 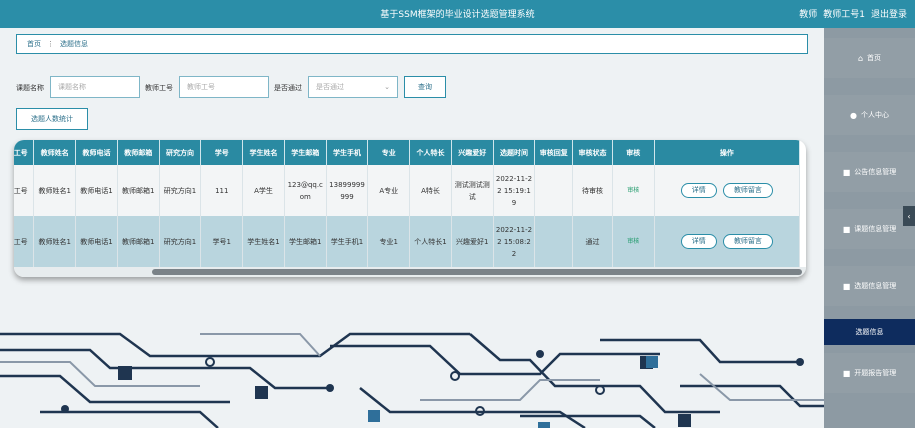 I want to click on sidebar-item-selection-info: 选题信息, so click(x=869, y=332).